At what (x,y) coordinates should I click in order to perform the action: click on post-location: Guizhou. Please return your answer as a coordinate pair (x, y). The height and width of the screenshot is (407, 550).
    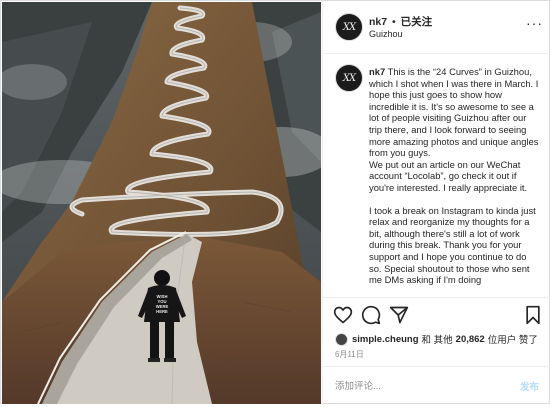
    Looking at the image, I should click on (386, 34).